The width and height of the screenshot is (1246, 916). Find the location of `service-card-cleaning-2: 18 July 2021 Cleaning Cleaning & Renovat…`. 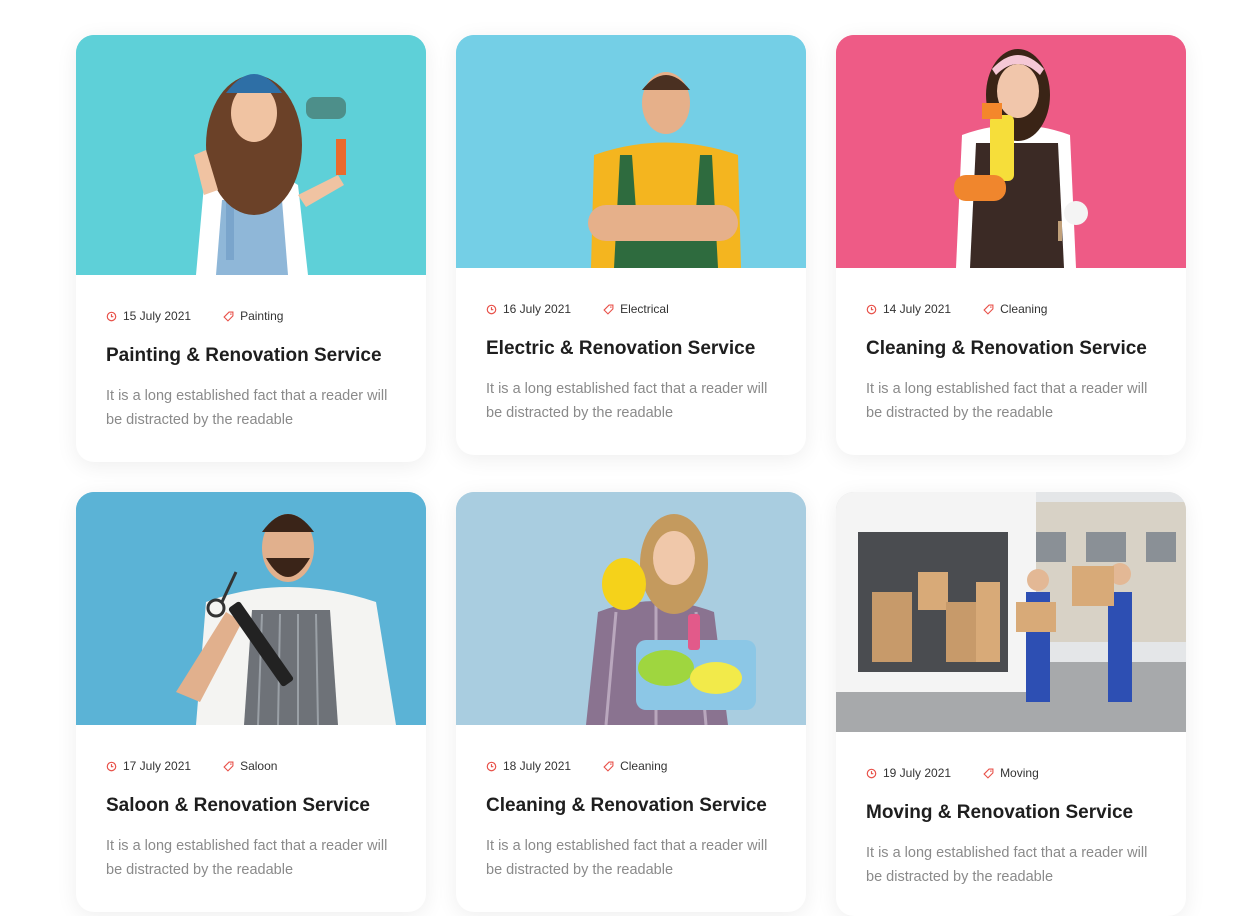

service-card-cleaning-2: 18 July 2021 Cleaning Cleaning & Renovat… is located at coordinates (631, 702).